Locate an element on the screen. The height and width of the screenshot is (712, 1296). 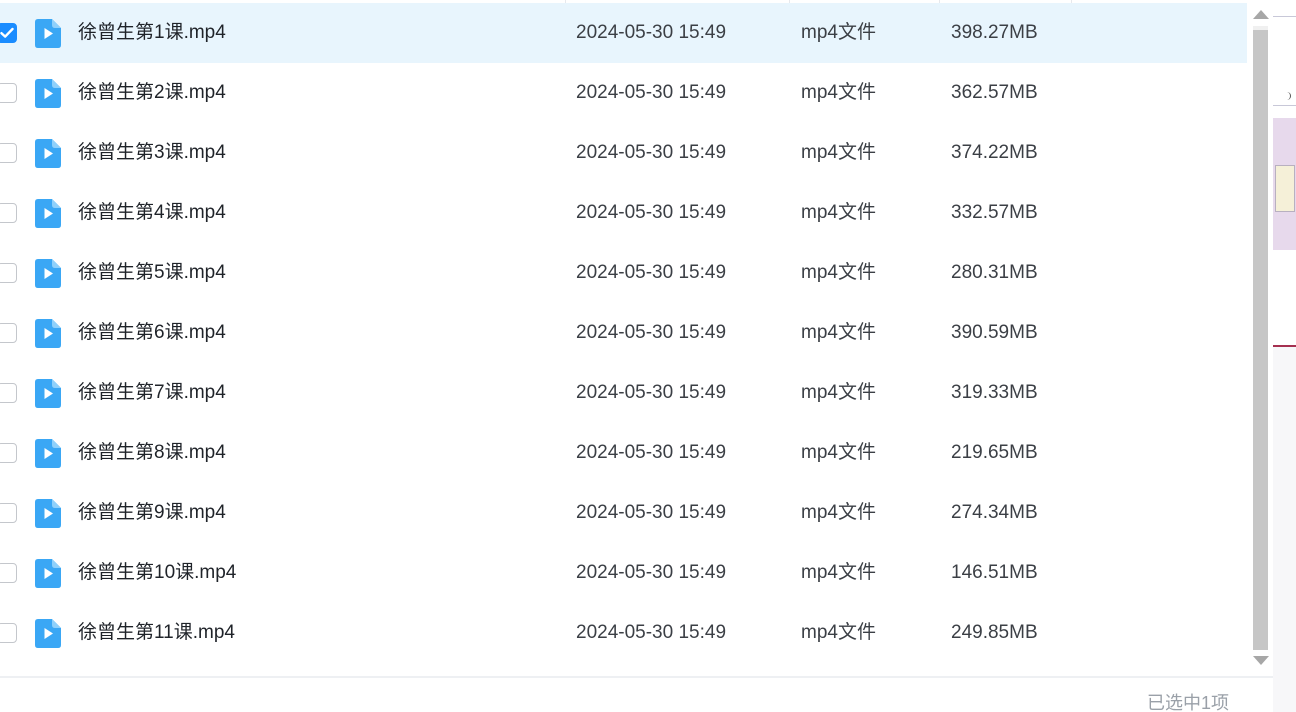
file-size: 332.57MB is located at coordinates (994, 212).